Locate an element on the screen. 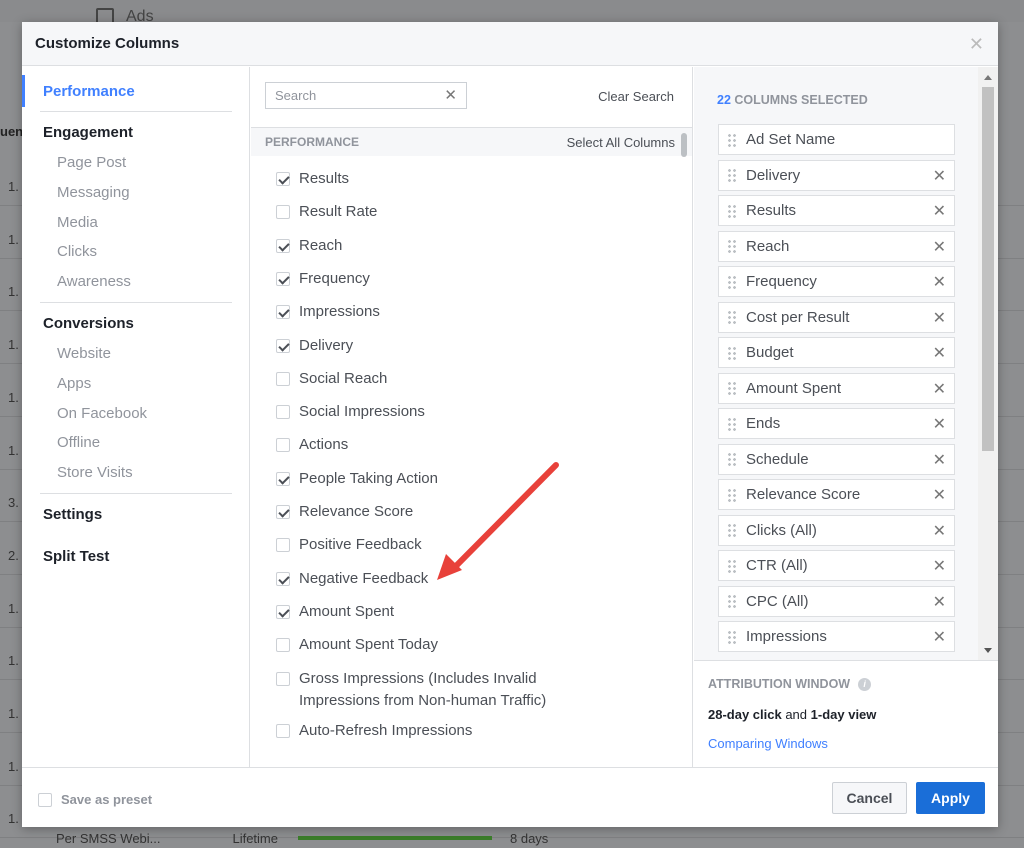 Image resolution: width=1024 pixels, height=848 pixels. column-option: Result Rate is located at coordinates (326, 212).